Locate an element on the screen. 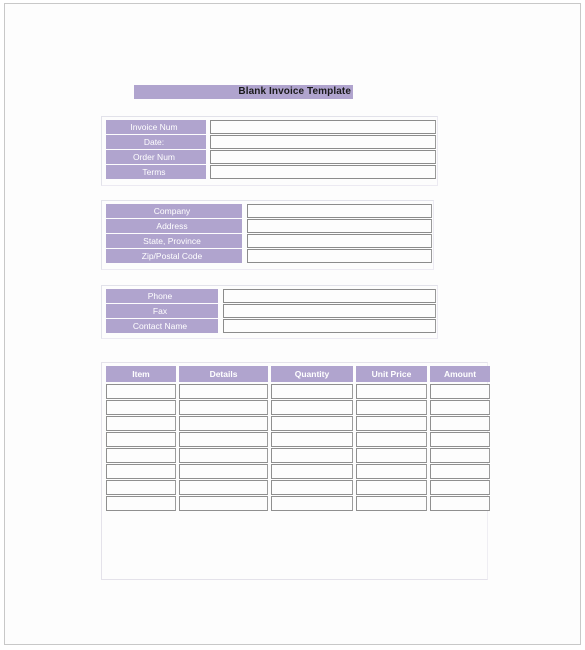  label-contact-name: Contact Name is located at coordinates (162, 326).